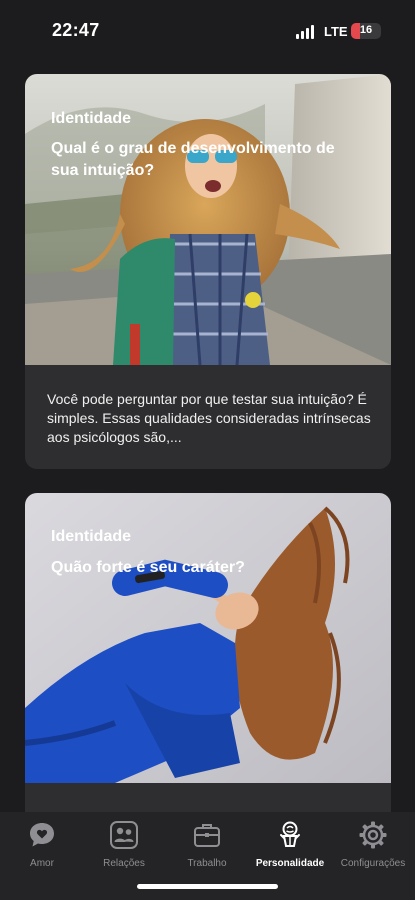  Describe the element at coordinates (43, 850) in the screenshot. I see `tab-amor: Amor` at that location.